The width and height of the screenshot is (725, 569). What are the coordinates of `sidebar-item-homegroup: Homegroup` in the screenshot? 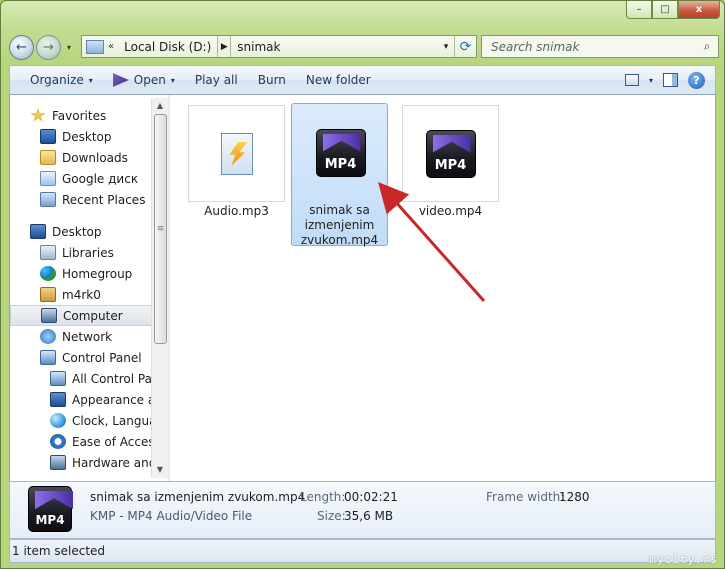 It's located at (89, 273).